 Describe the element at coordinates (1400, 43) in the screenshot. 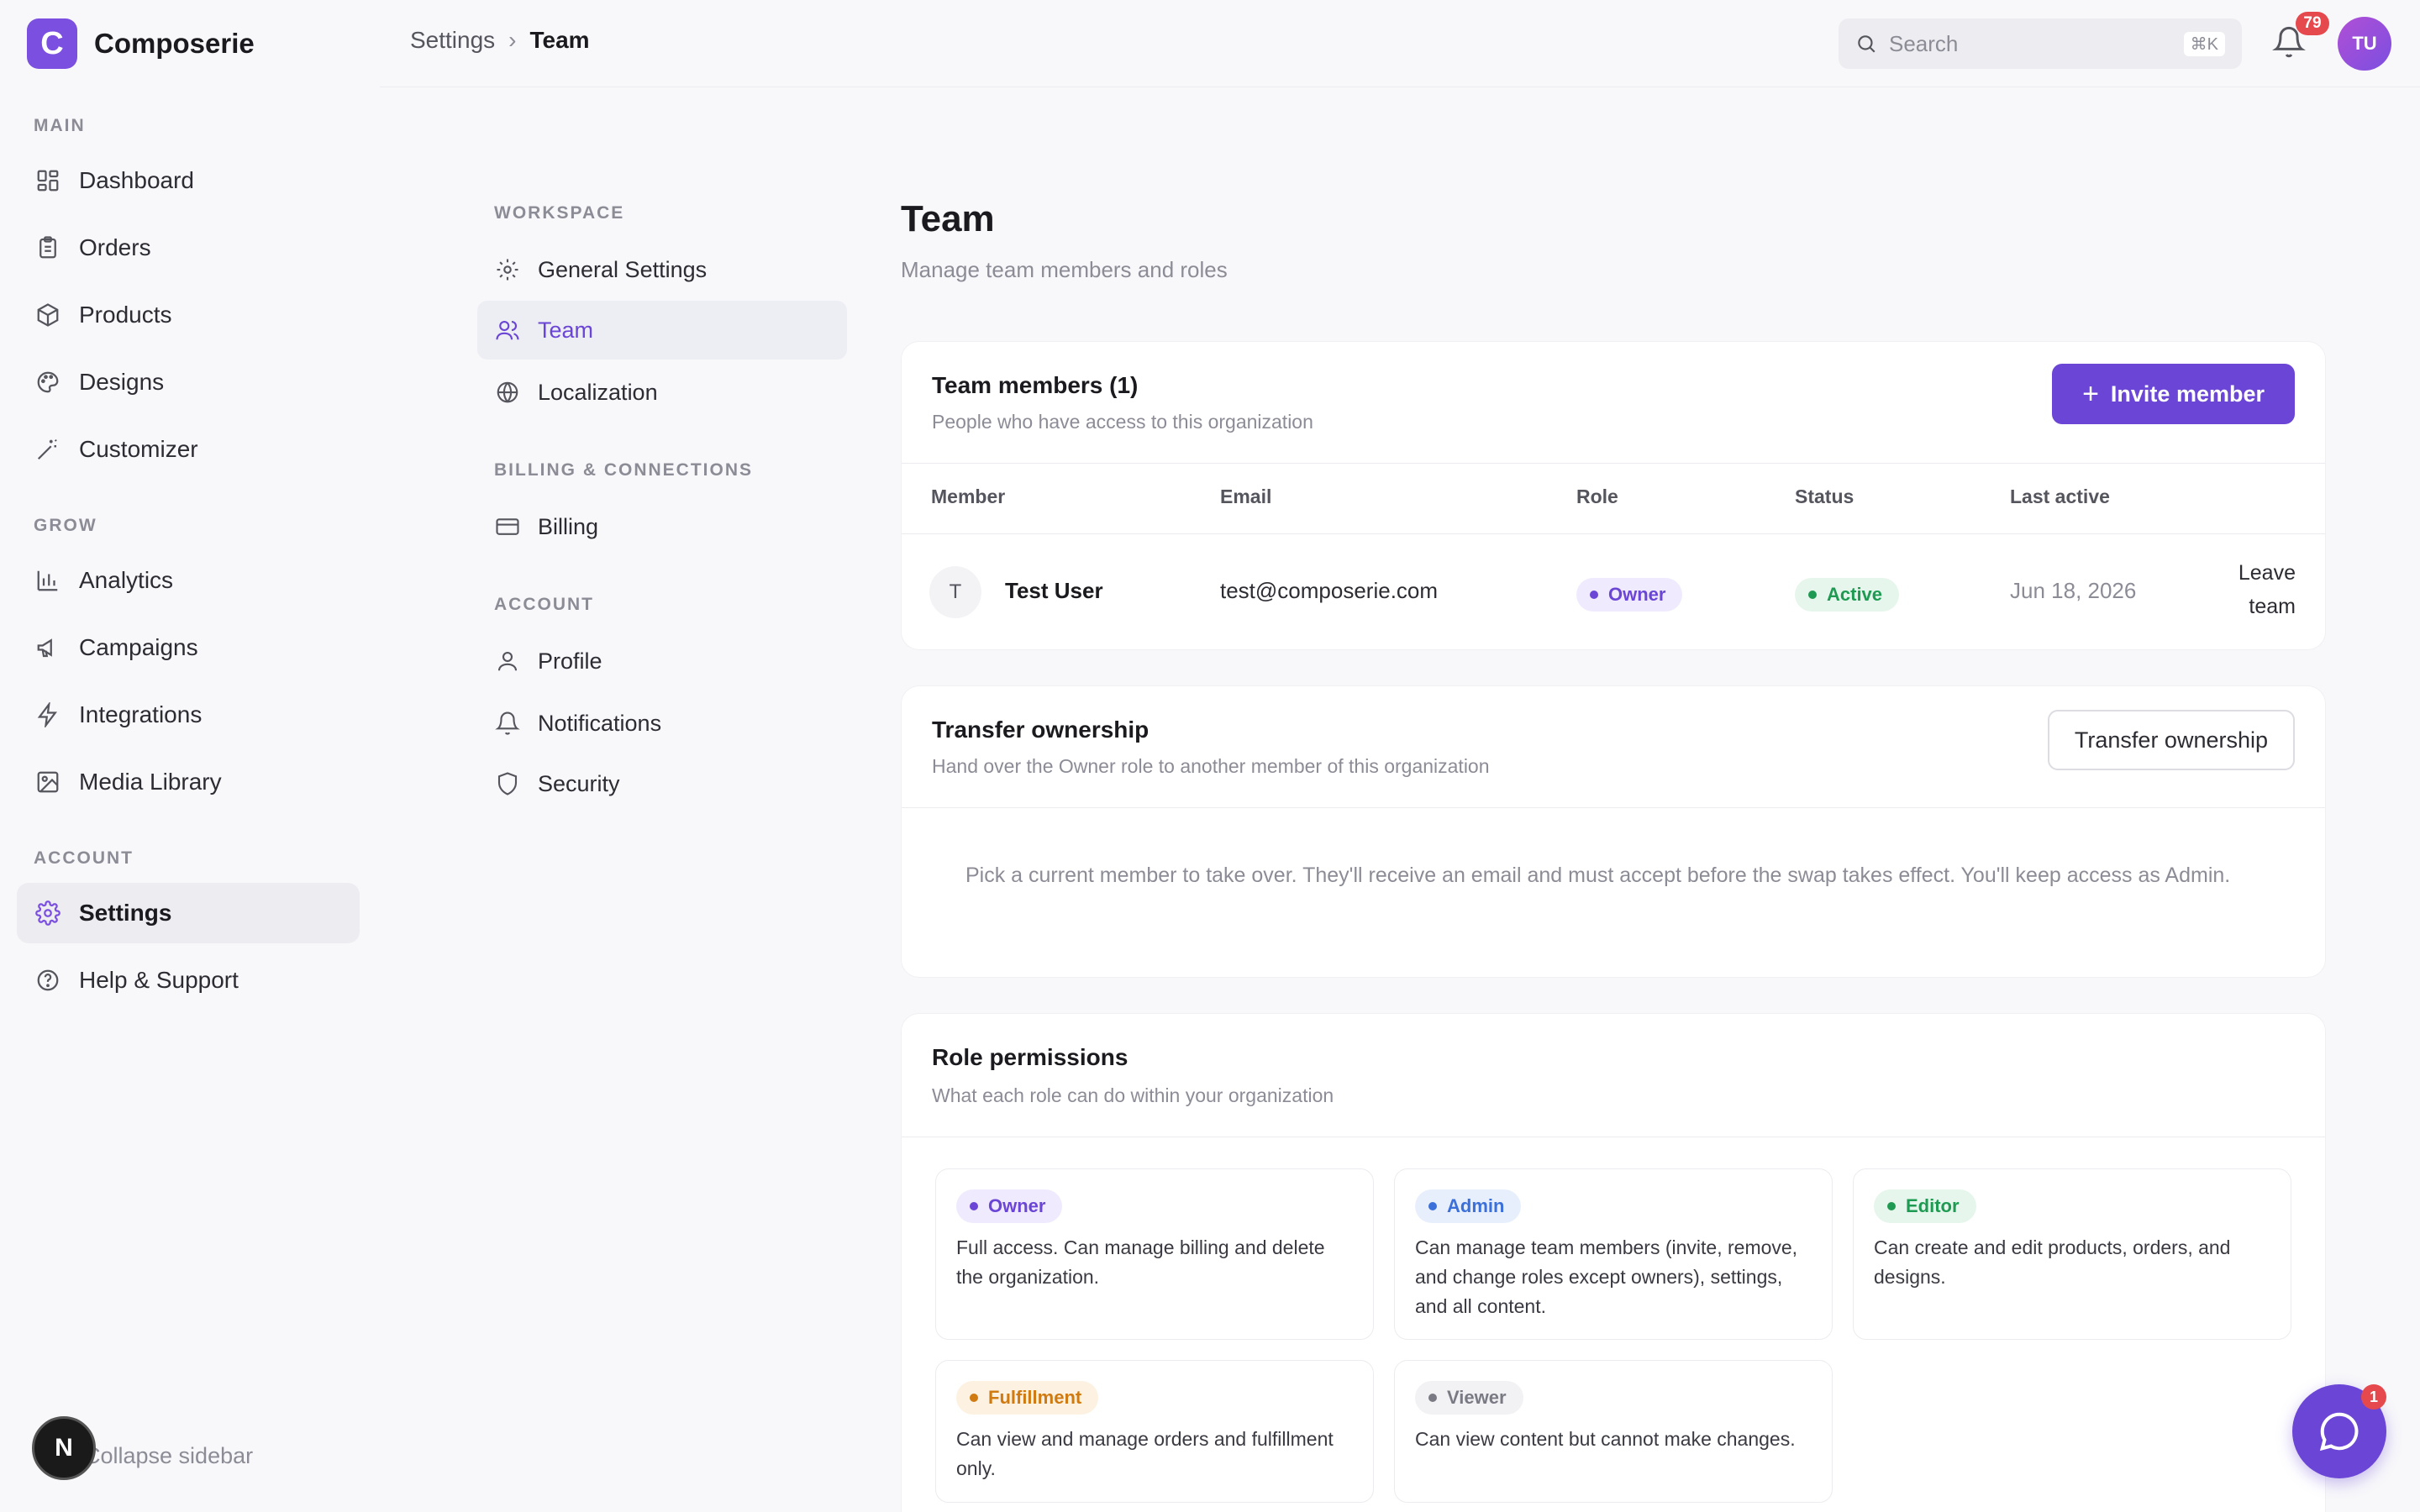

I see `topbar: Settings › Team Search ⌘K 79 TU` at that location.